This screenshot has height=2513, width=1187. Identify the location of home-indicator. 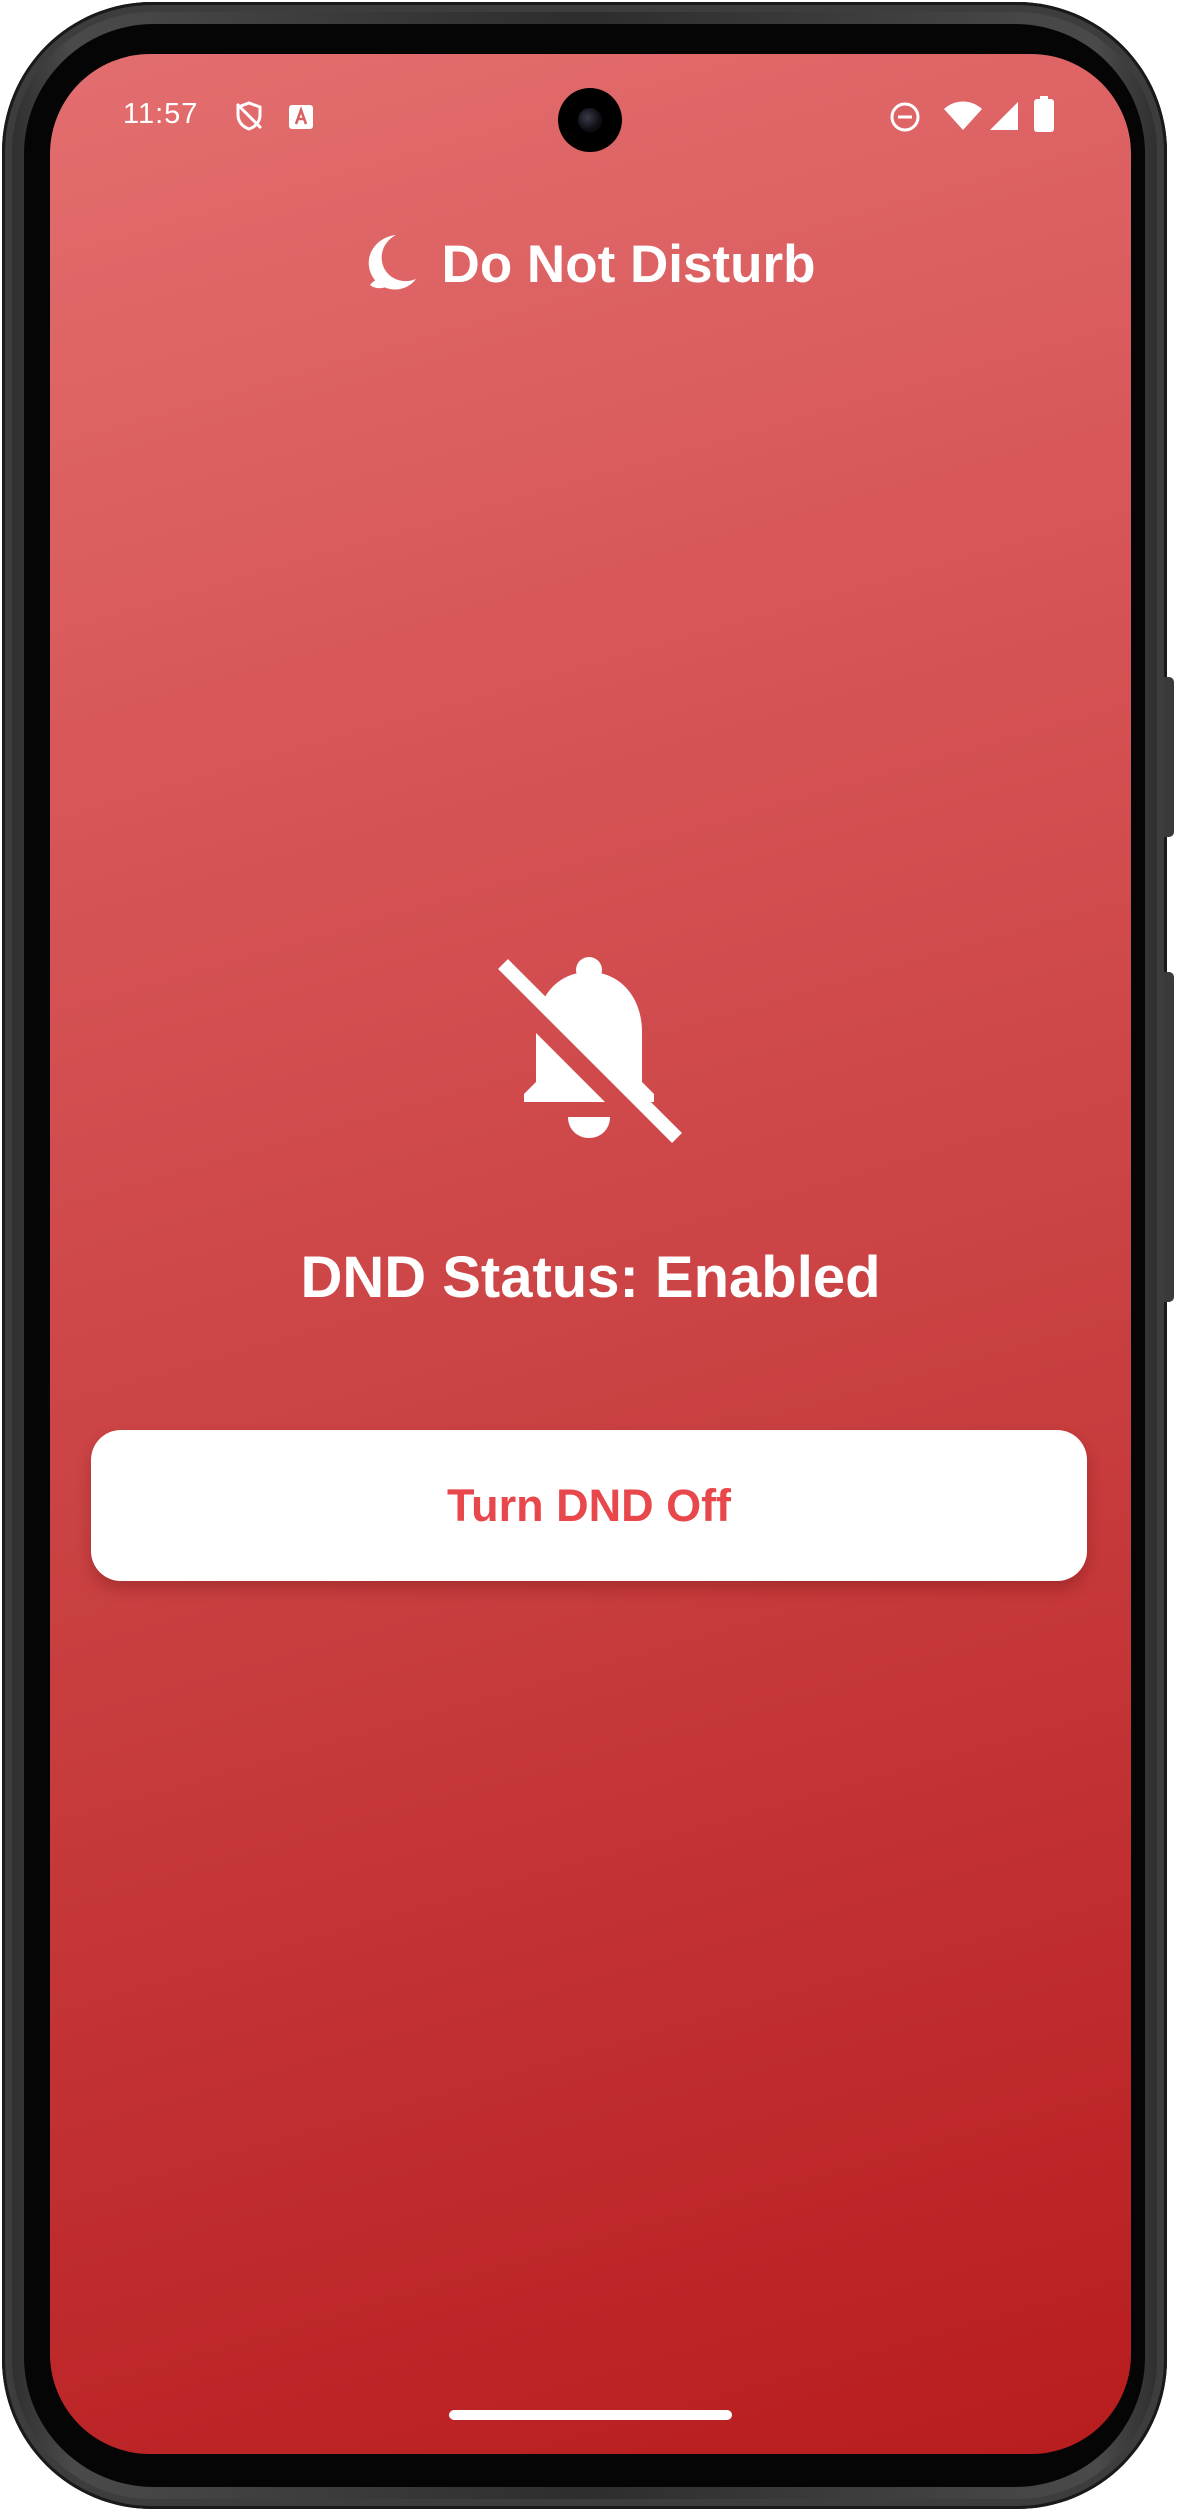
(590, 2415).